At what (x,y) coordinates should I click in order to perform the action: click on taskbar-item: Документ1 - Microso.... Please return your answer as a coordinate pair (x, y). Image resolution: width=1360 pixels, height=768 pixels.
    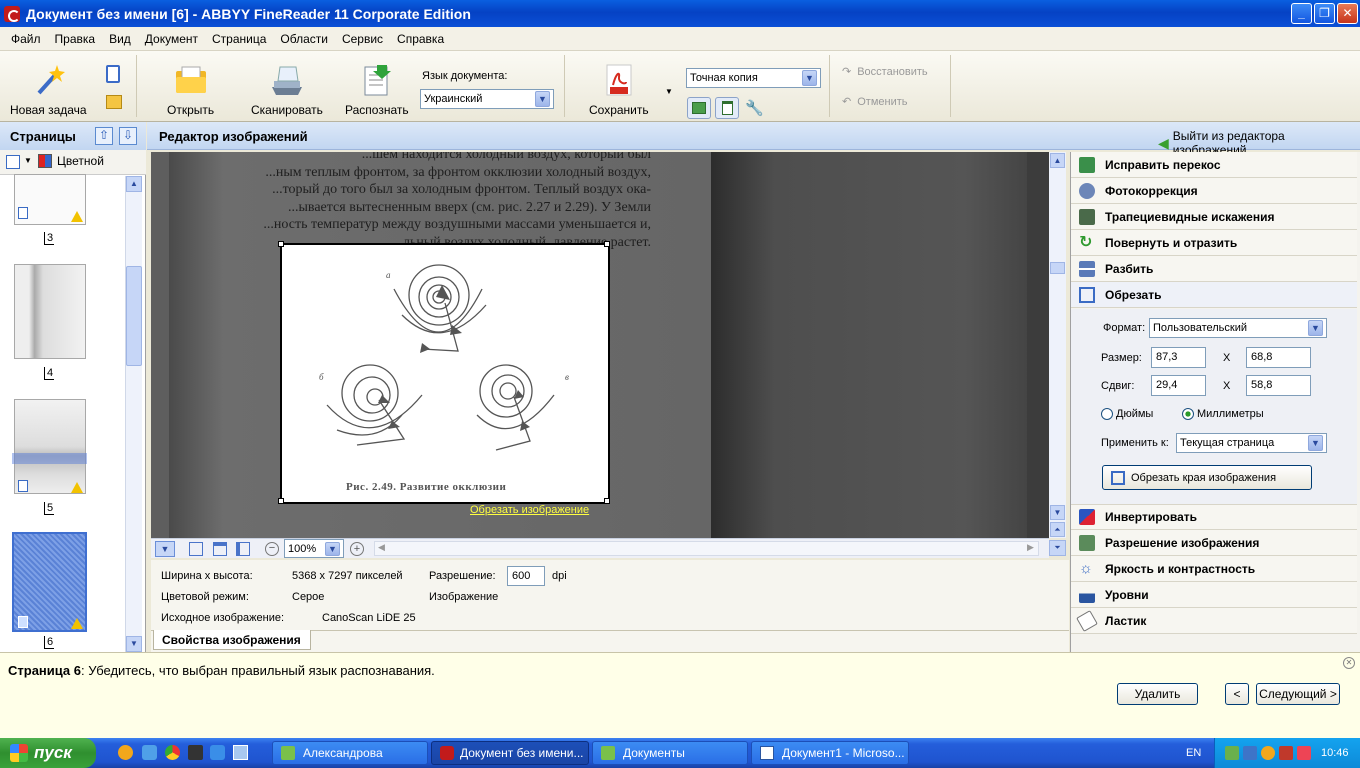
    Looking at the image, I should click on (830, 753).